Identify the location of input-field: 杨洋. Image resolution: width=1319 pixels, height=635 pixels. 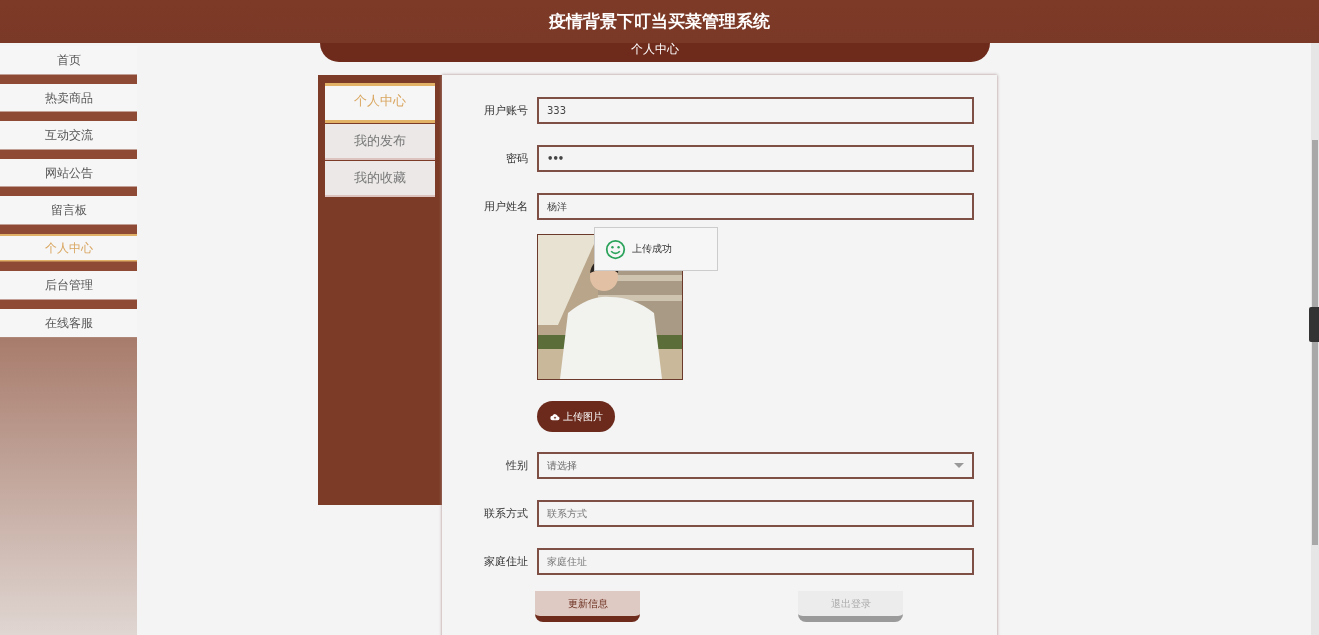
(755, 206).